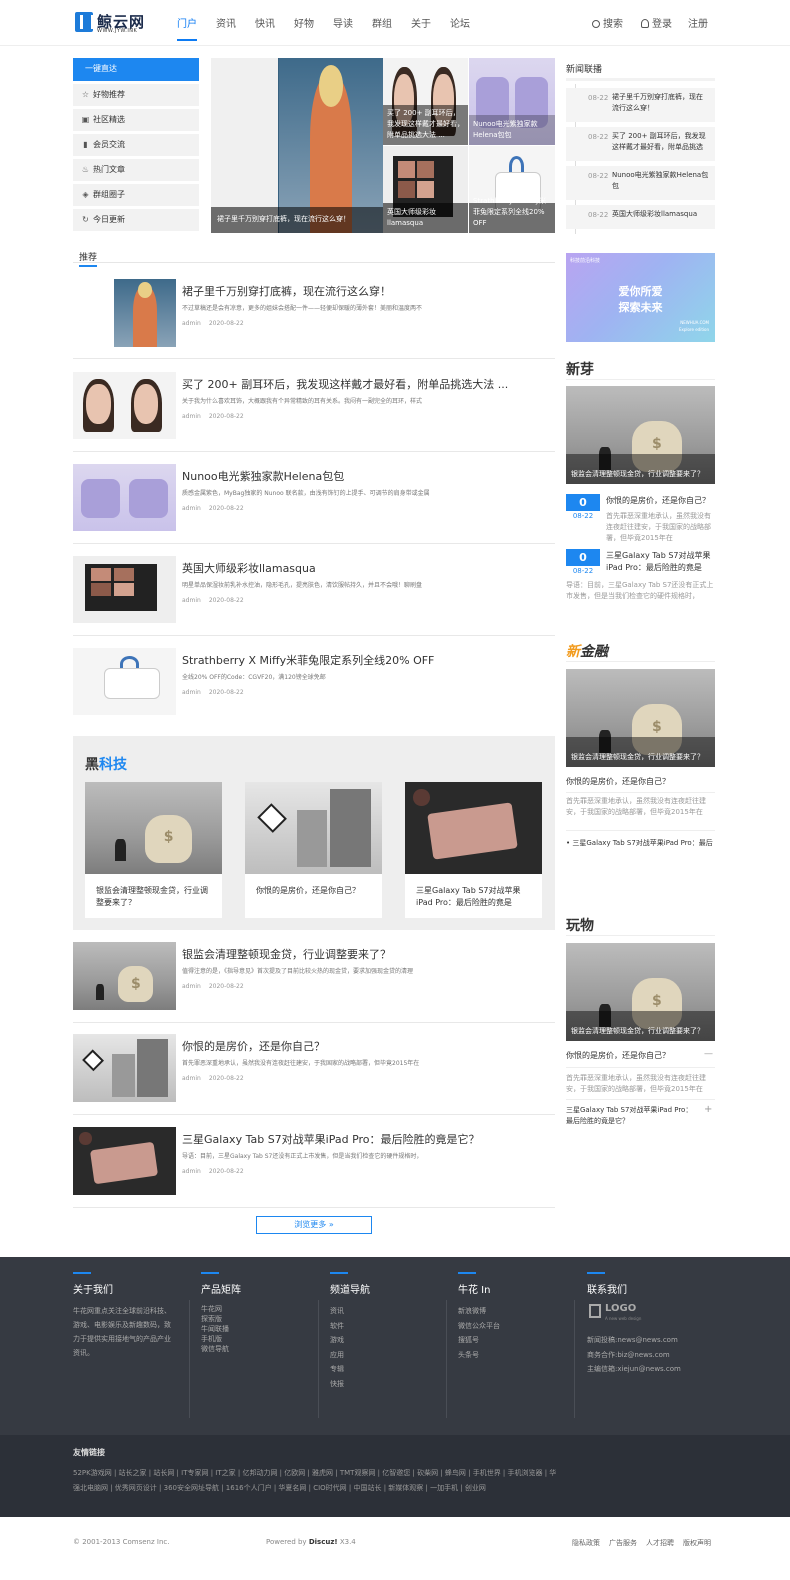 Image resolution: width=790 pixels, height=1580 pixels. Describe the element at coordinates (640, 105) in the screenshot. I see `news-flash-item: 08-22 裙子里千万别穿打底裤，现在流行这么穿！` at that location.